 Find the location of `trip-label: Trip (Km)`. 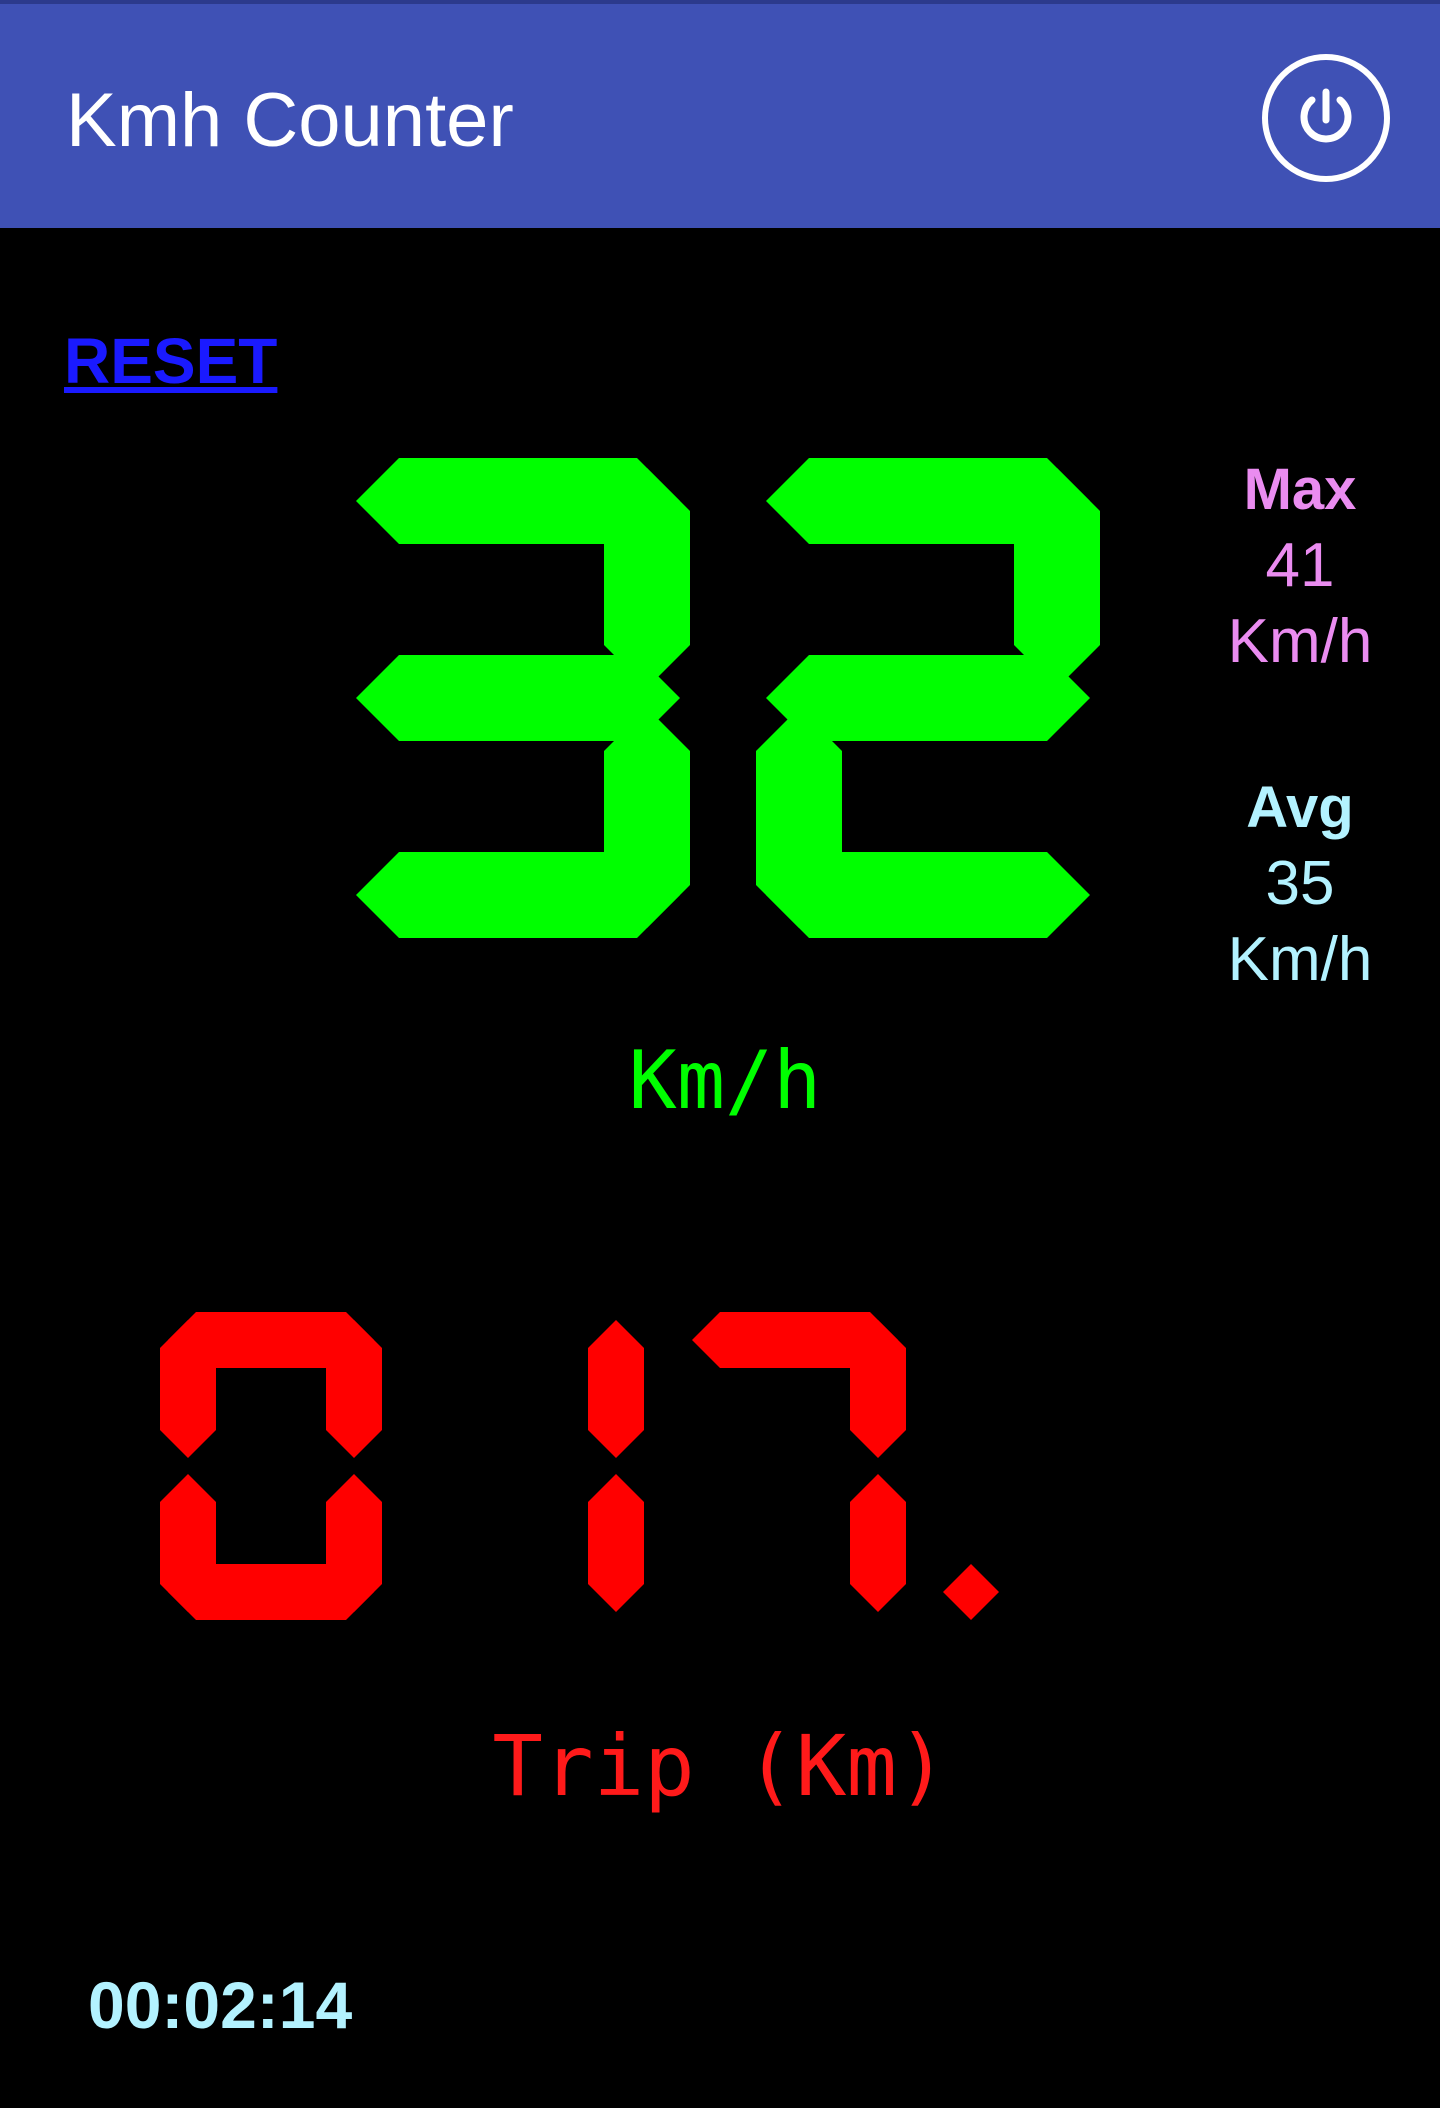

trip-label: Trip (Km) is located at coordinates (720, 1766).